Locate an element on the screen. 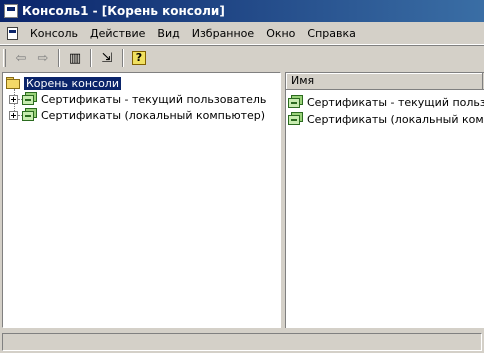  mmc-app-icon is located at coordinates (11, 11).